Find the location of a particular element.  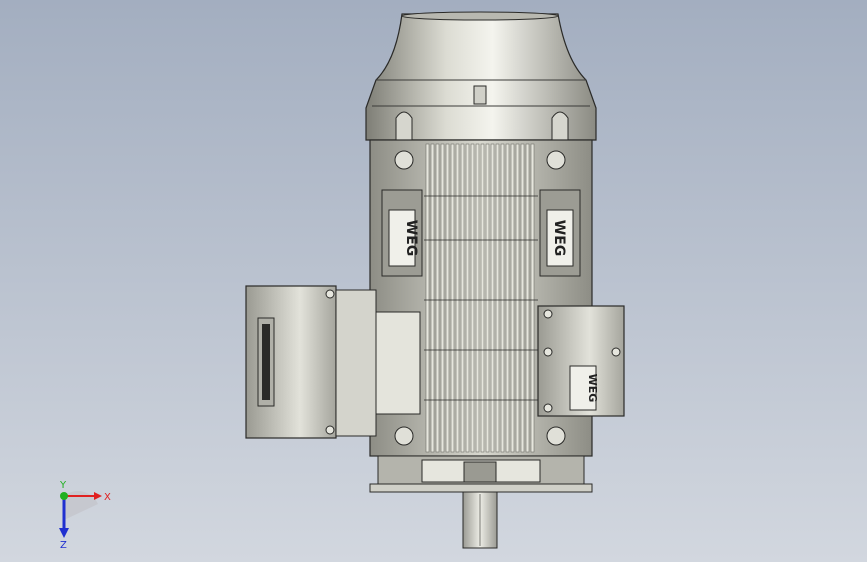

z-axis-arrow is located at coordinates (64, 533).